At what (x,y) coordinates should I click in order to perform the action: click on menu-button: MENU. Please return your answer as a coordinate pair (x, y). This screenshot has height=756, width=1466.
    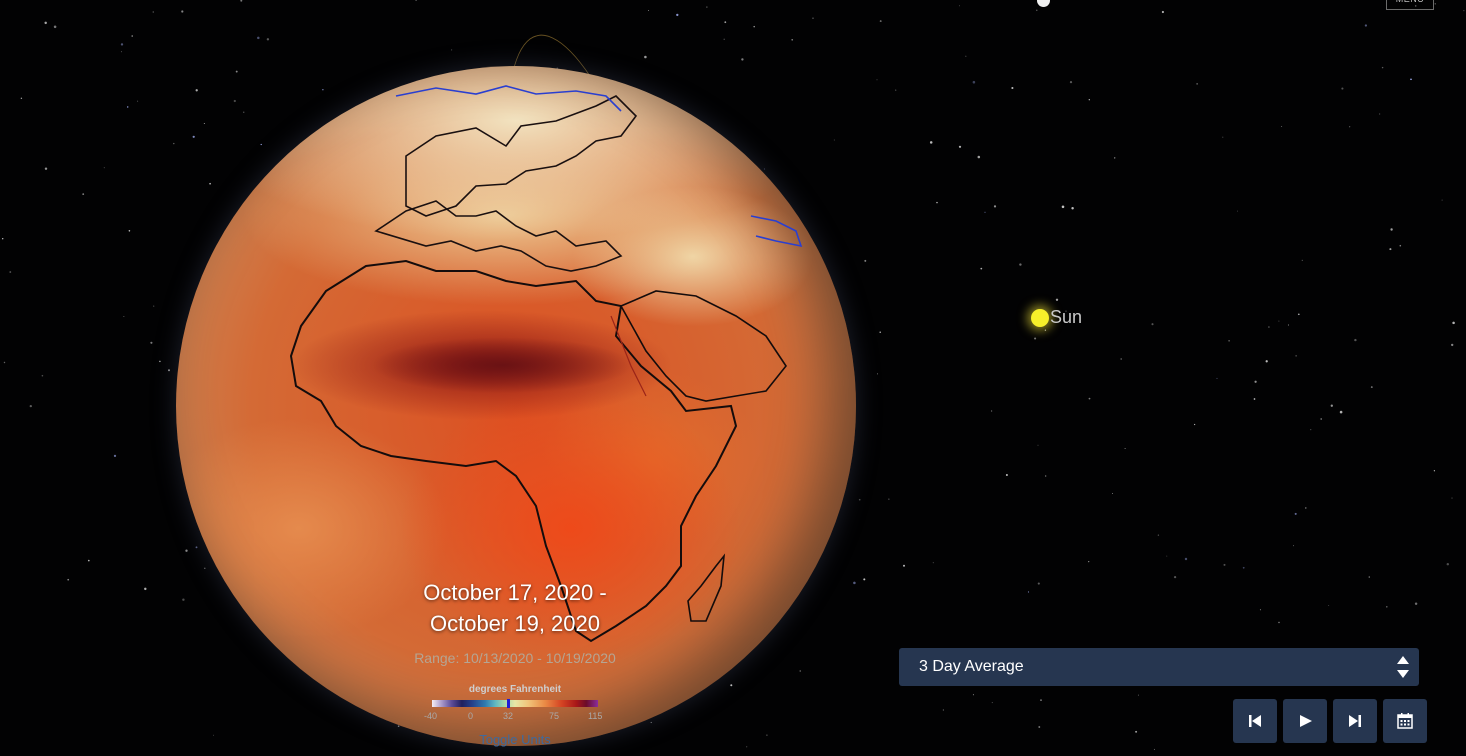
    Looking at the image, I should click on (1410, 5).